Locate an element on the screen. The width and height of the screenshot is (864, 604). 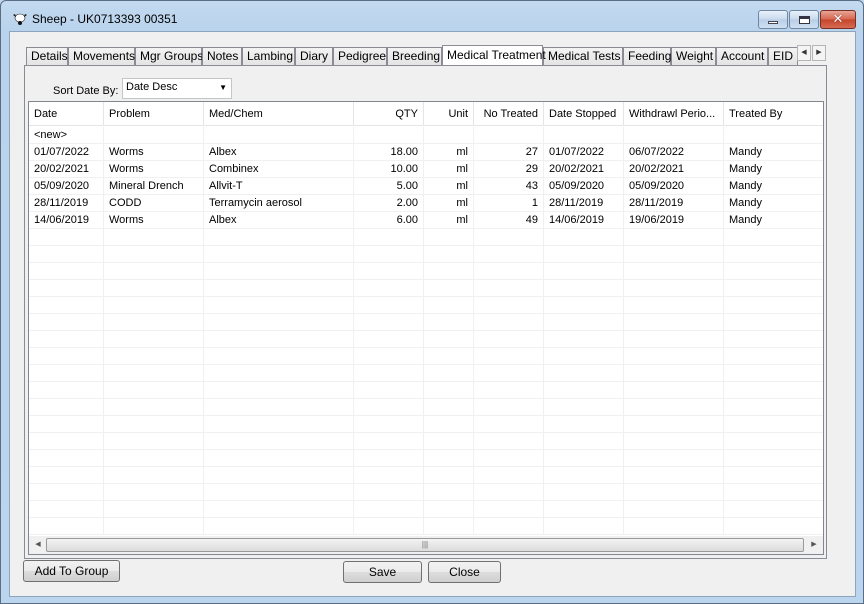
column-header-problem: Problem is located at coordinates (154, 114).